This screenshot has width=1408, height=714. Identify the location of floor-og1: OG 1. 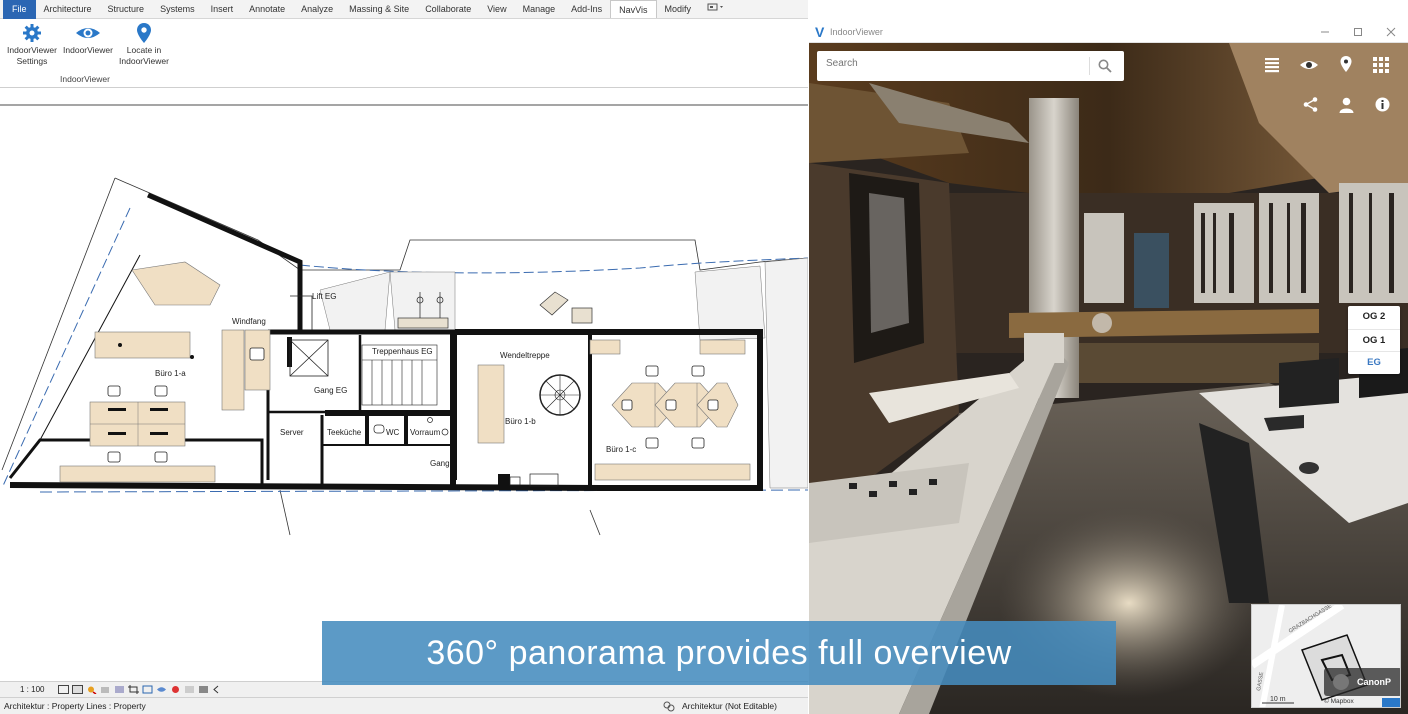
(1374, 340).